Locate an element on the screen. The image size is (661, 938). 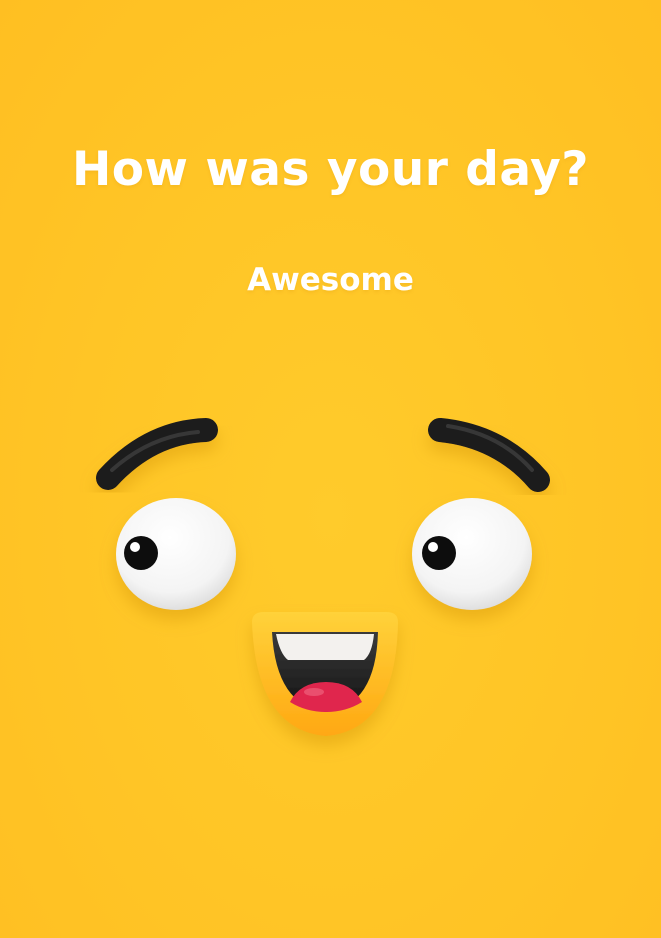
left-eyebrow is located at coordinates (157, 454).